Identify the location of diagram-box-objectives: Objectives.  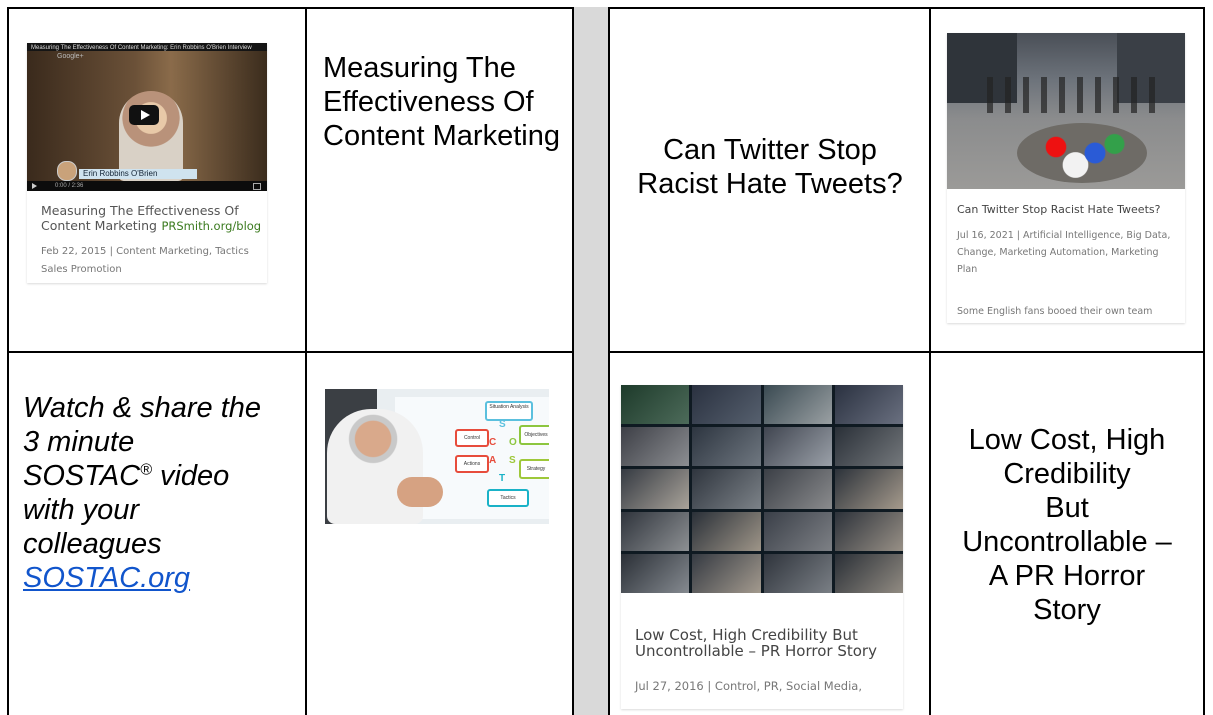
(534, 435).